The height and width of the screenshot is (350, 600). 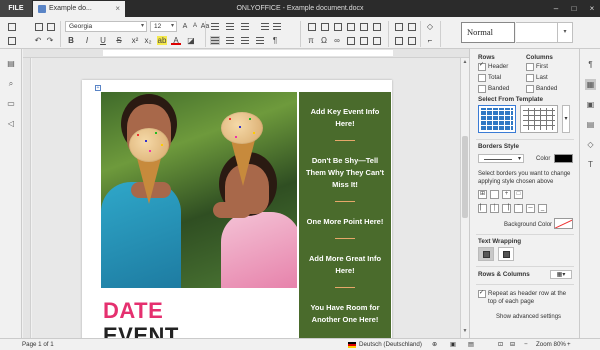 I want to click on copy-icon, so click(x=38, y=26).